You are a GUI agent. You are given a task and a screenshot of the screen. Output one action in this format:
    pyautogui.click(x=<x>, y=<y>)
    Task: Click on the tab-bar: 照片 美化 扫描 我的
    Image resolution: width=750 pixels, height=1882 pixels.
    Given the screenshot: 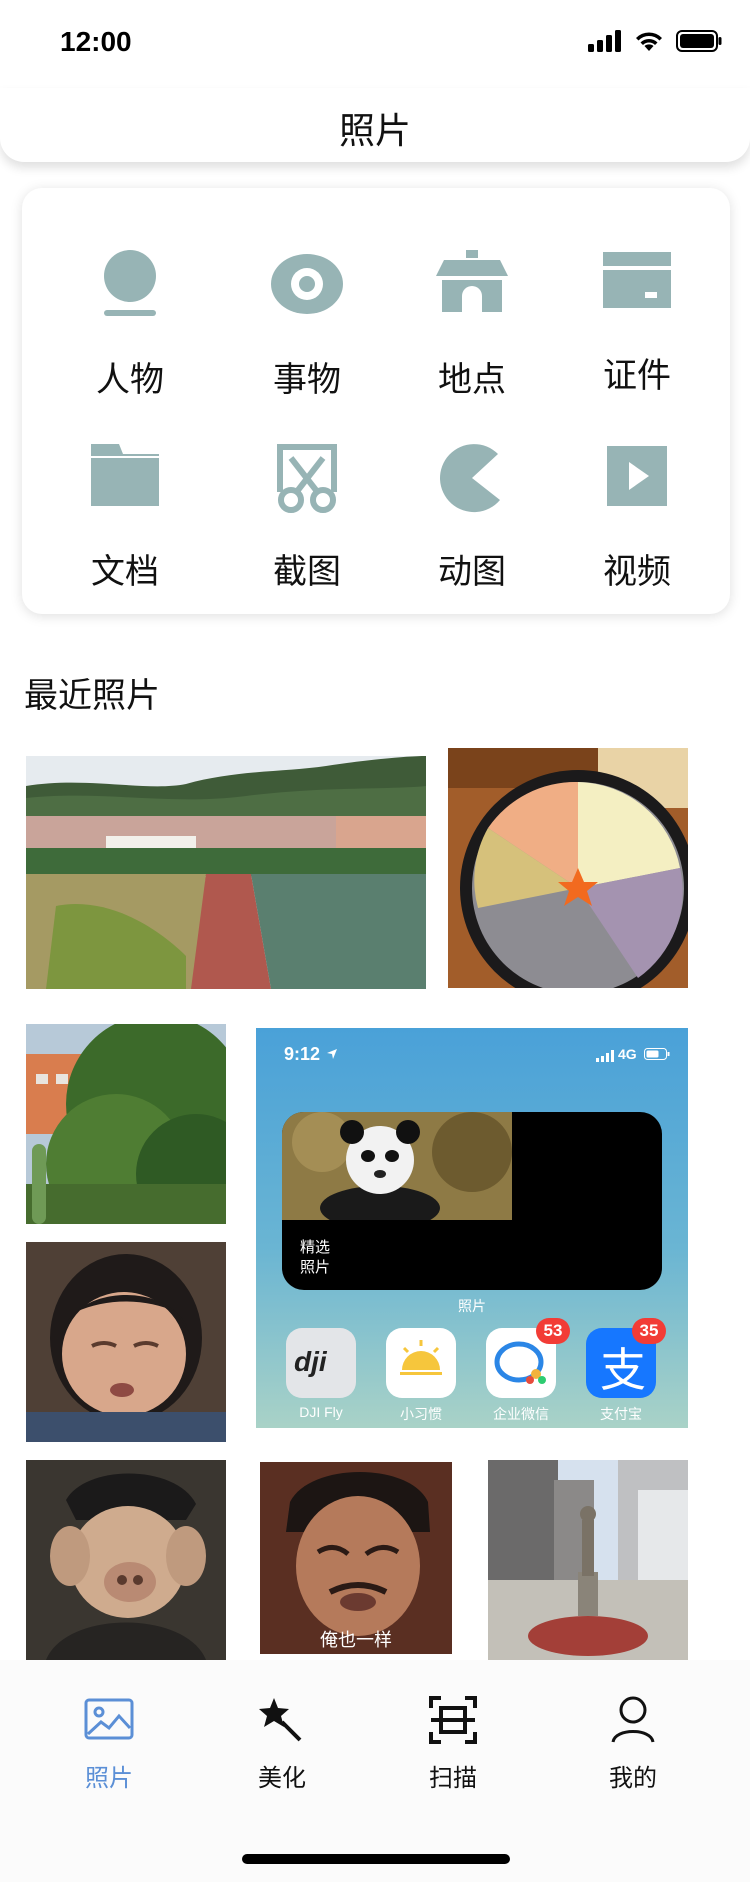 What is the action you would take?
    pyautogui.click(x=375, y=1771)
    